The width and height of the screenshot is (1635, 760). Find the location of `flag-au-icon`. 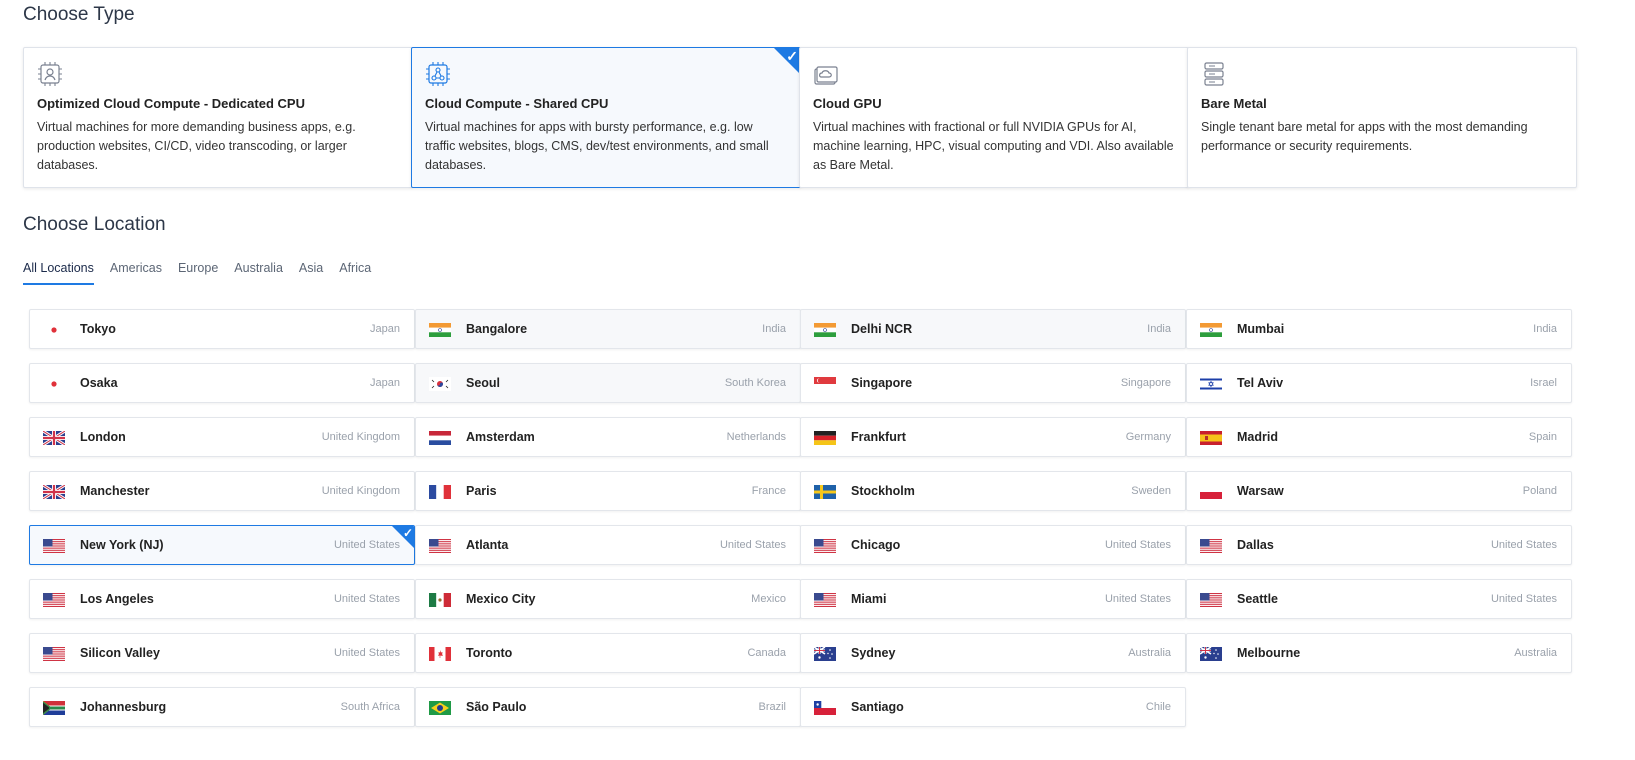

flag-au-icon is located at coordinates (825, 654).